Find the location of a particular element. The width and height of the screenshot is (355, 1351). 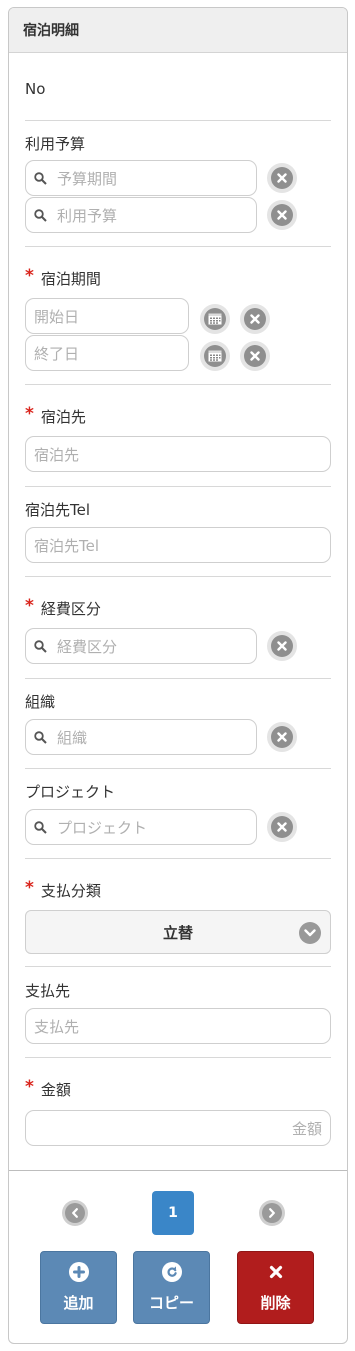

project-label: プロジェクト is located at coordinates (70, 791).